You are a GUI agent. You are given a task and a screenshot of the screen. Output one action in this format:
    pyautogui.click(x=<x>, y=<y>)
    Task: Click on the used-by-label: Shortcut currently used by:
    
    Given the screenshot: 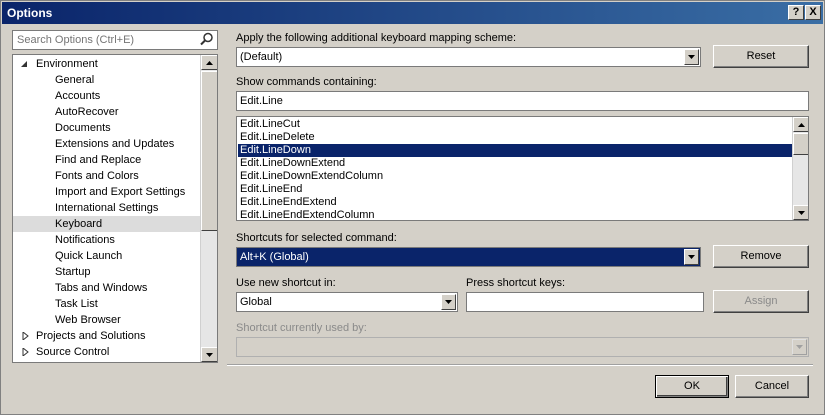 What is the action you would take?
    pyautogui.click(x=301, y=328)
    